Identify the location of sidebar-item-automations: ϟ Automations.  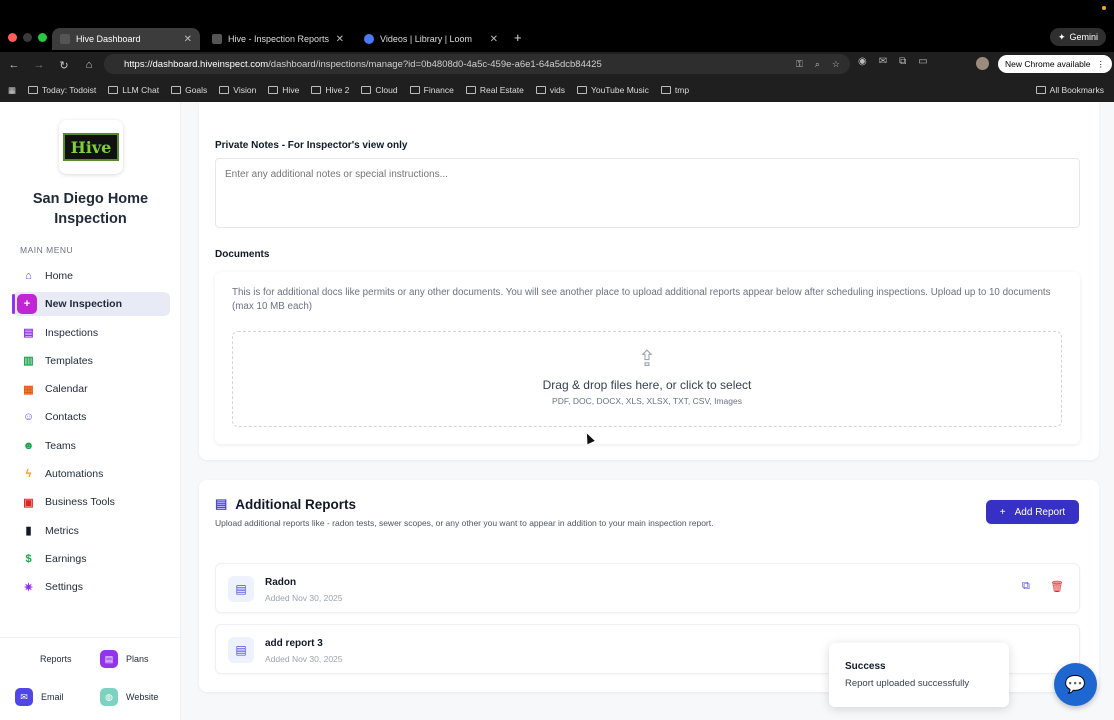
(91, 474).